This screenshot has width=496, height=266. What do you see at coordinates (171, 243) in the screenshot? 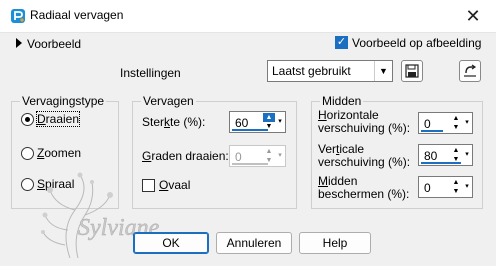
I see `ok-button: OK` at bounding box center [171, 243].